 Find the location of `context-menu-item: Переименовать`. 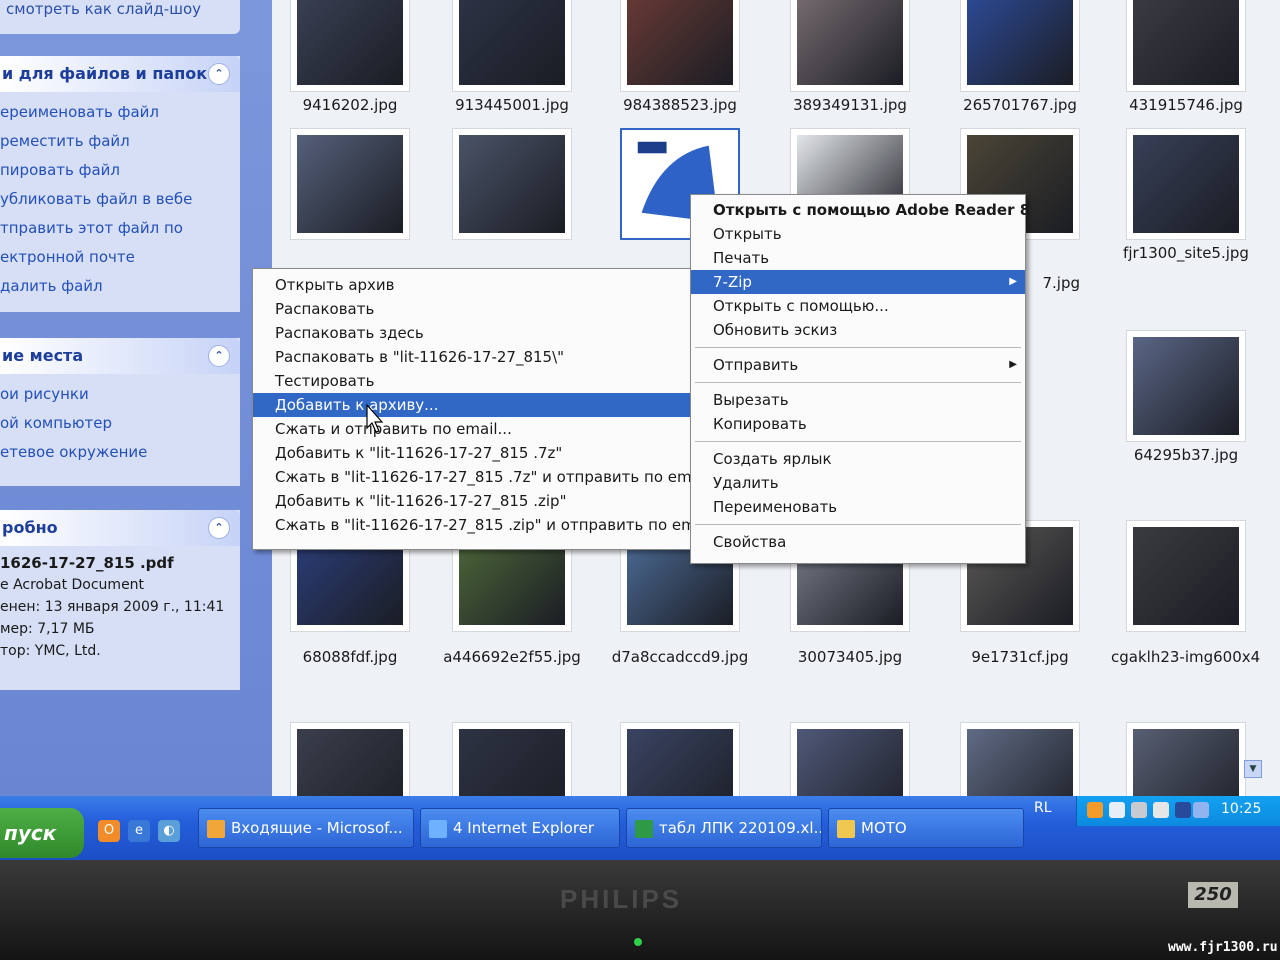

context-menu-item: Переименовать is located at coordinates (858, 507).